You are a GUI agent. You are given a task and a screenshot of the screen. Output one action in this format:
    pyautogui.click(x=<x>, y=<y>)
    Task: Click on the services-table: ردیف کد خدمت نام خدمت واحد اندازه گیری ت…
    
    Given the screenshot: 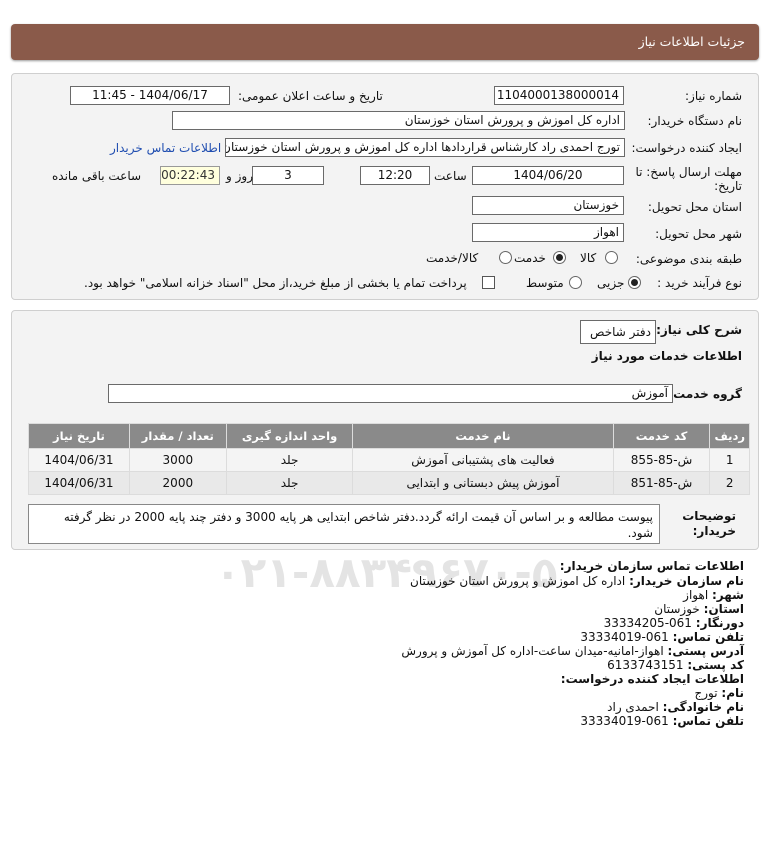 What is the action you would take?
    pyautogui.click(x=389, y=459)
    